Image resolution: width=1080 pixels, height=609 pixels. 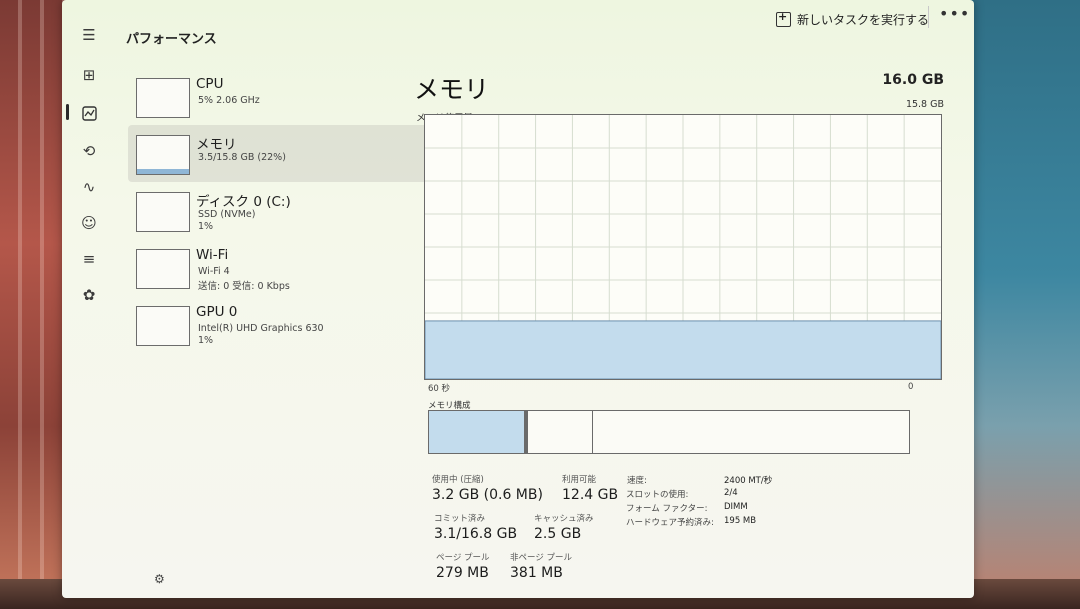 What do you see at coordinates (159, 579) in the screenshot?
I see `settings-icon: ⚙` at bounding box center [159, 579].